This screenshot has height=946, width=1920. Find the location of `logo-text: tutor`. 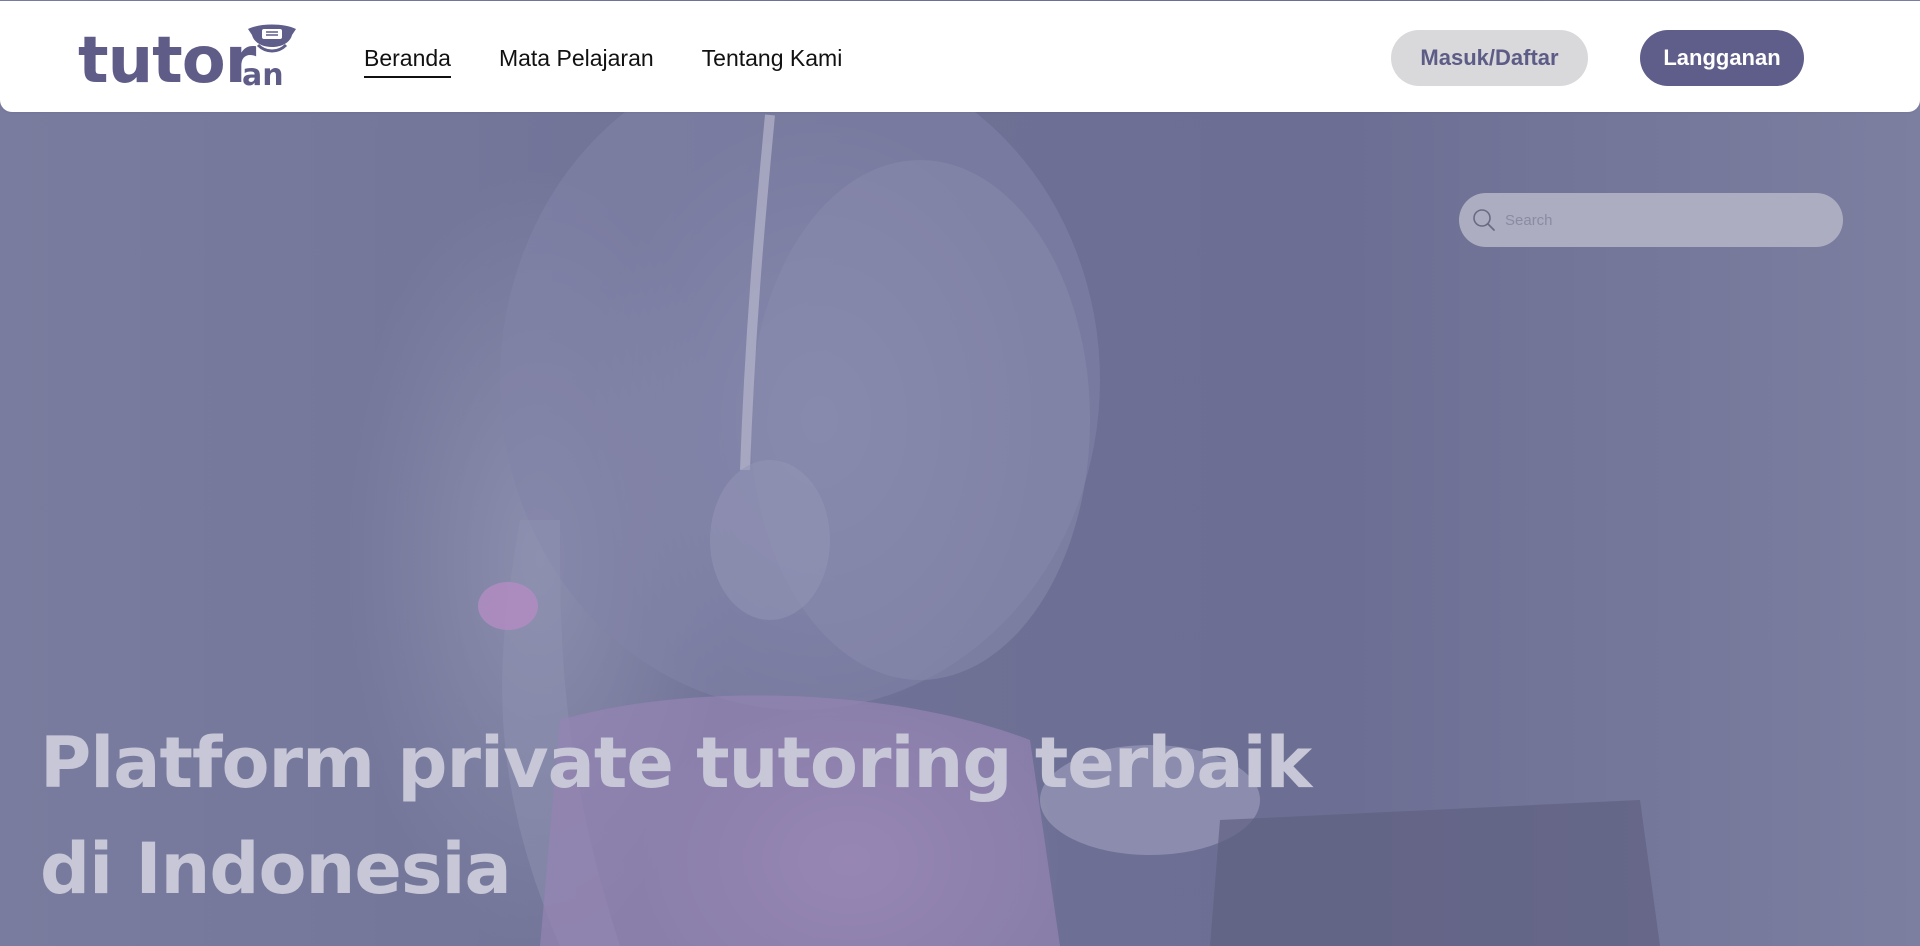

logo-text: tutor is located at coordinates (167, 61).